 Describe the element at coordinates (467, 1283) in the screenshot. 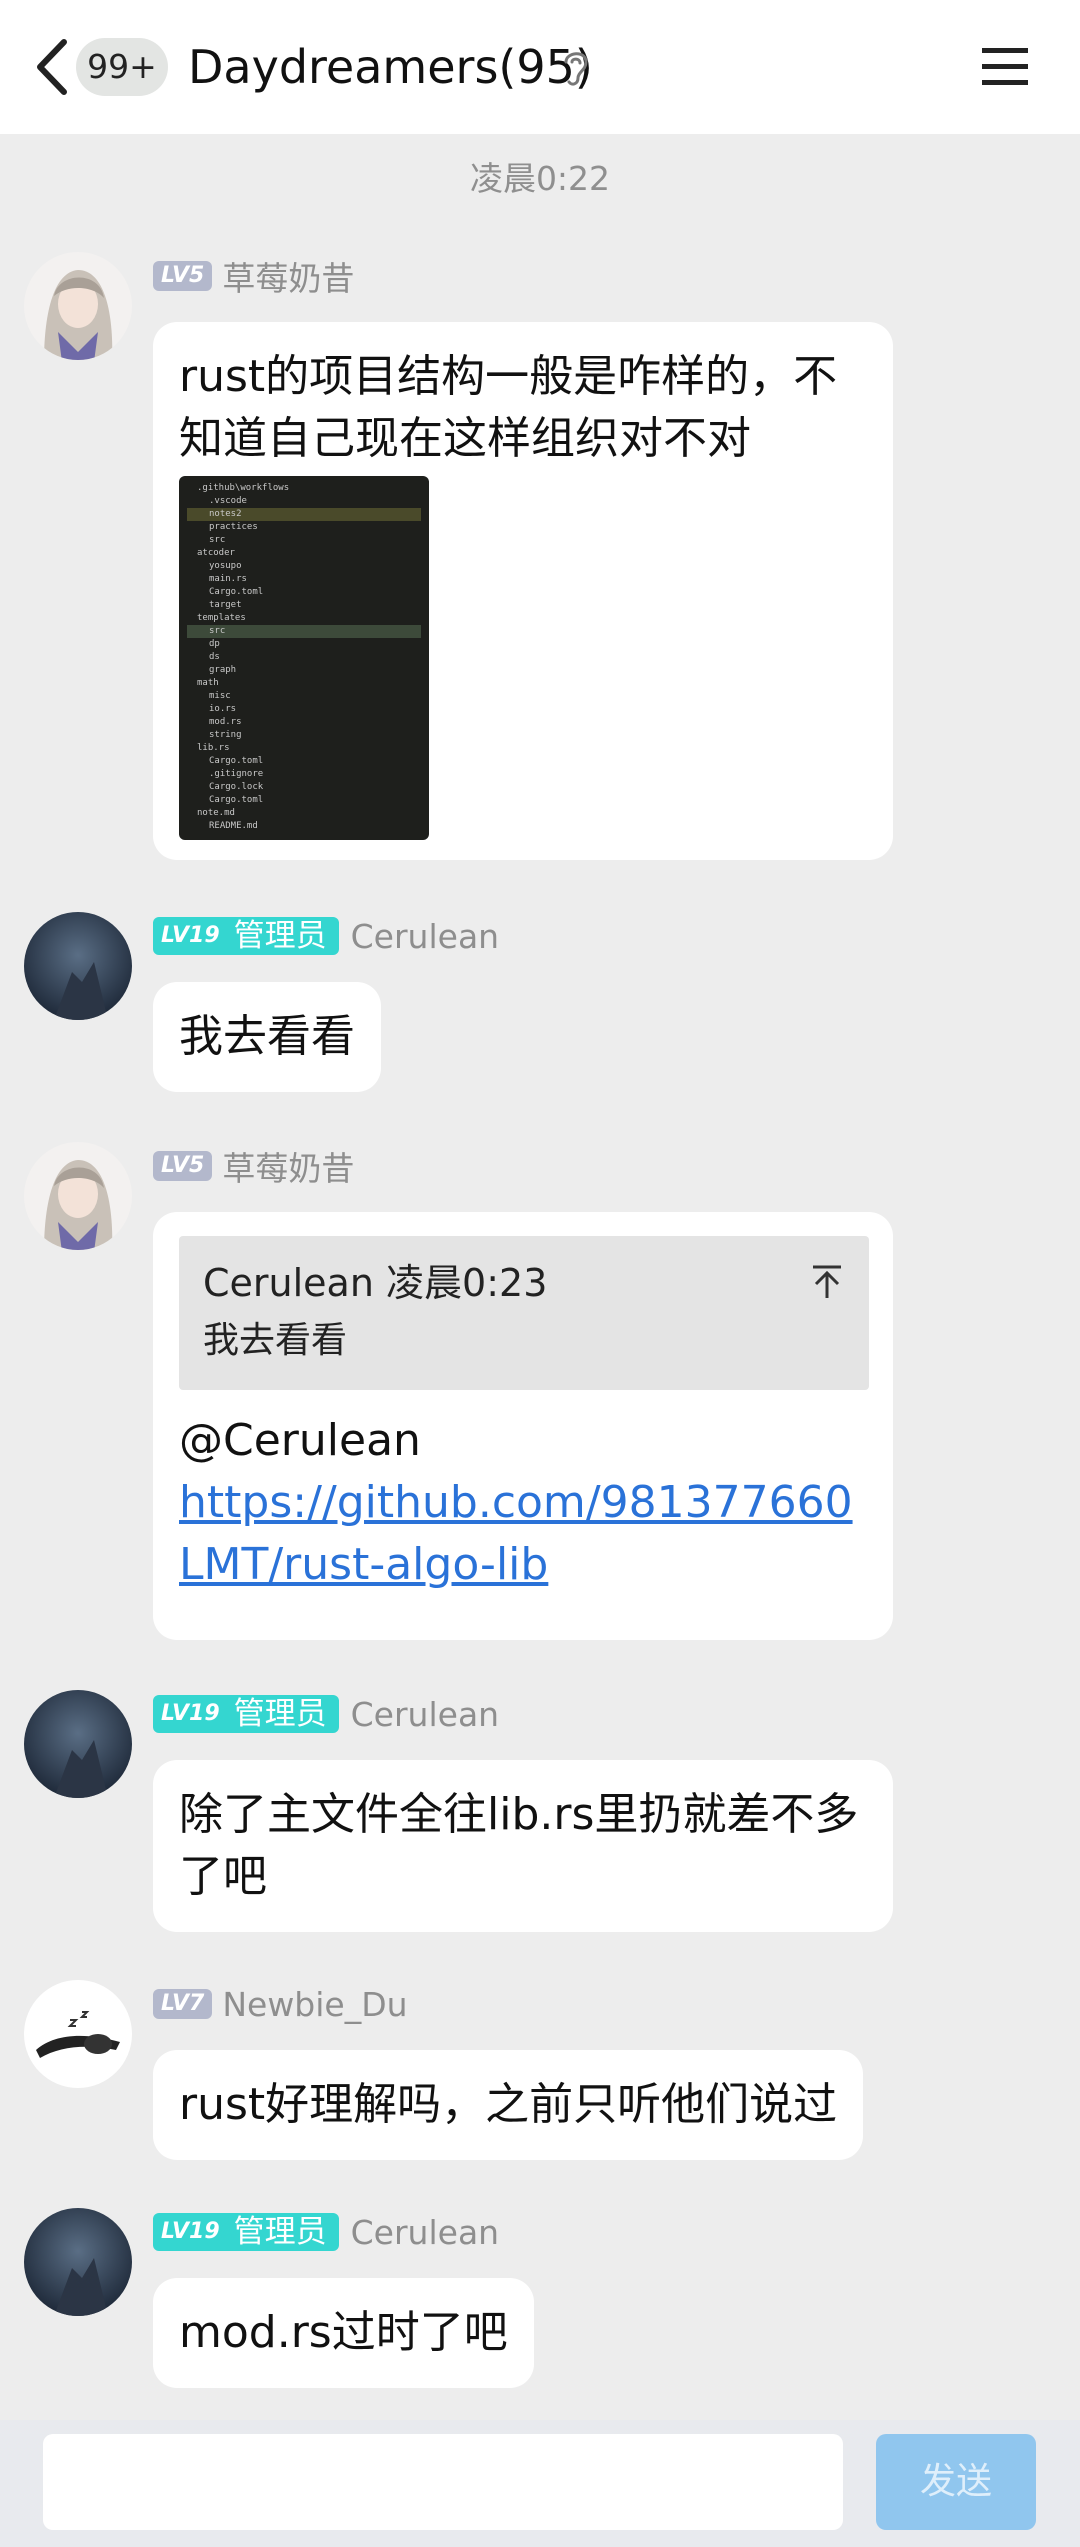

I see `quote-time: 凌晨0:23` at that location.